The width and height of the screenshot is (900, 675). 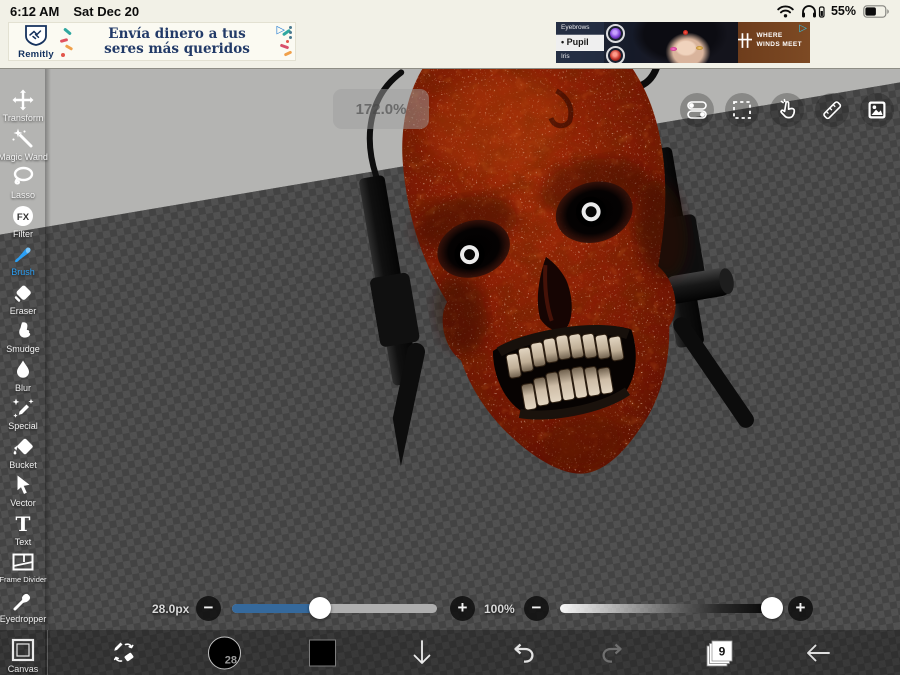 I want to click on tool-item-eraser: Eraser, so click(x=23, y=300).